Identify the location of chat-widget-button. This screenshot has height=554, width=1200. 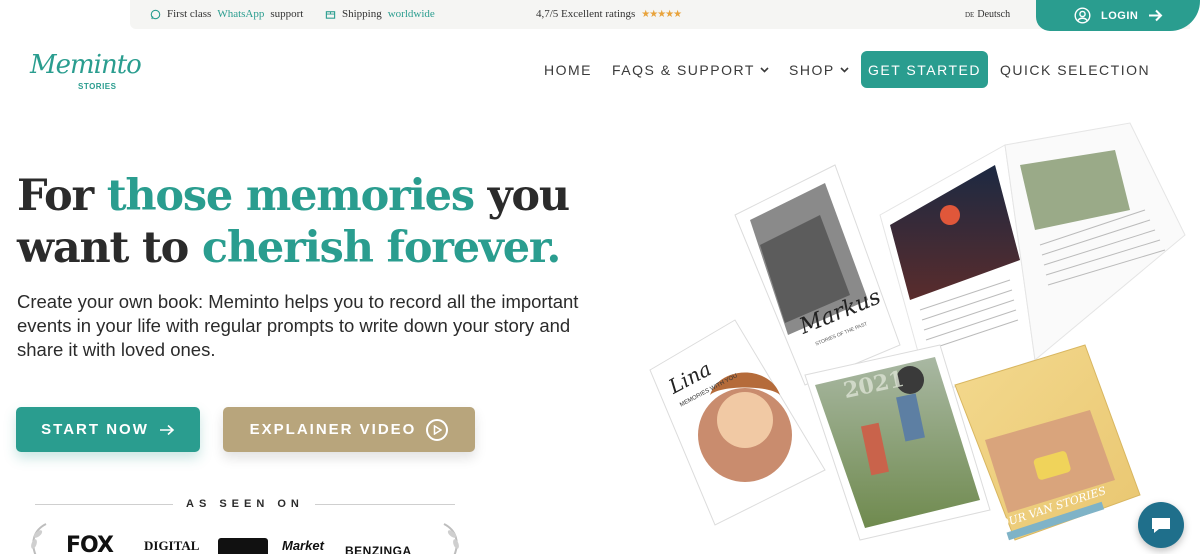
(1161, 525).